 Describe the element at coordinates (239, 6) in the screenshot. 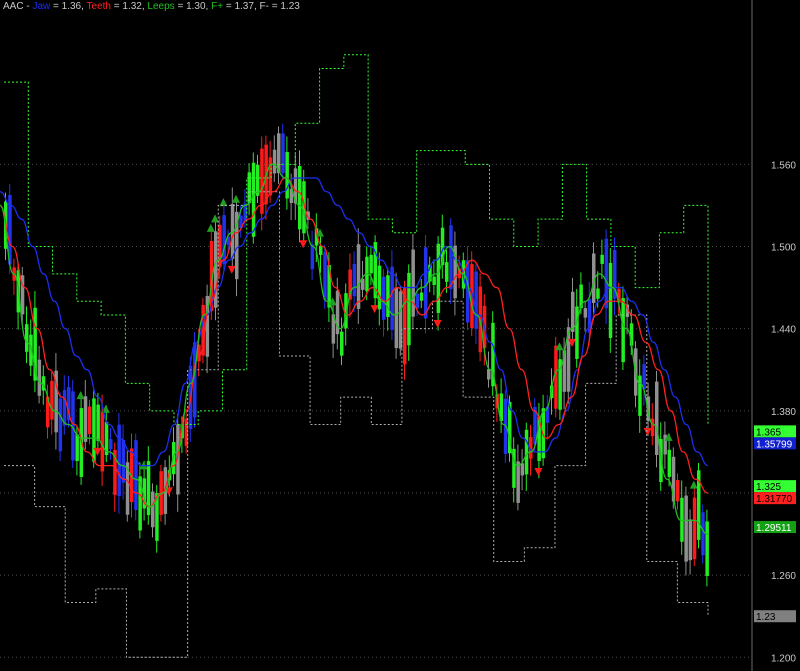

I see `fractal-up-legend-value: = 1.37` at that location.